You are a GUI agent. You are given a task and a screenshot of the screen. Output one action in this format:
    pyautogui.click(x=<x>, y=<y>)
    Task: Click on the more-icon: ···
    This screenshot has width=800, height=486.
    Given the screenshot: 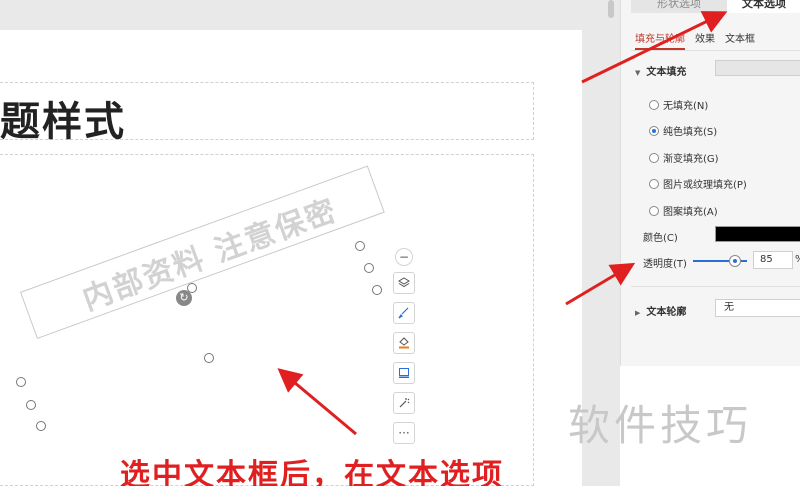 What is the action you would take?
    pyautogui.click(x=404, y=433)
    